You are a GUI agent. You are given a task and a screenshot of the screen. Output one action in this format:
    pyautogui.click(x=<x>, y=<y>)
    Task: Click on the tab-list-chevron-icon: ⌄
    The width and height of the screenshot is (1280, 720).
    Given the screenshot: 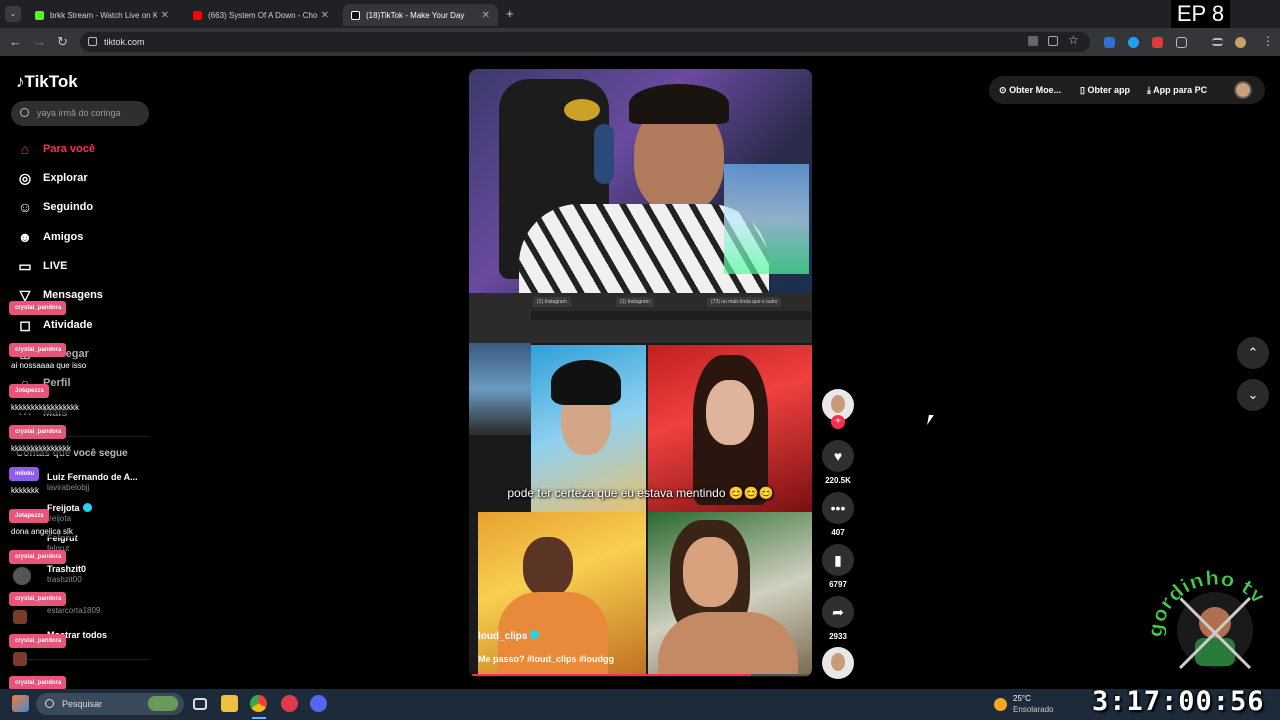 What is the action you would take?
    pyautogui.click(x=13, y=14)
    